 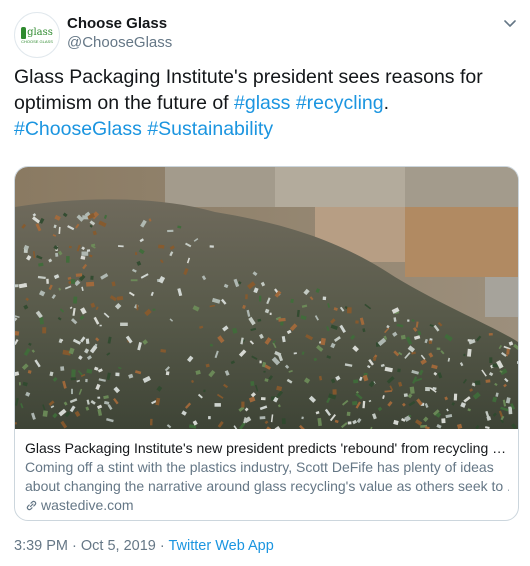 I want to click on card-domain: wastedive.com, so click(x=79, y=505).